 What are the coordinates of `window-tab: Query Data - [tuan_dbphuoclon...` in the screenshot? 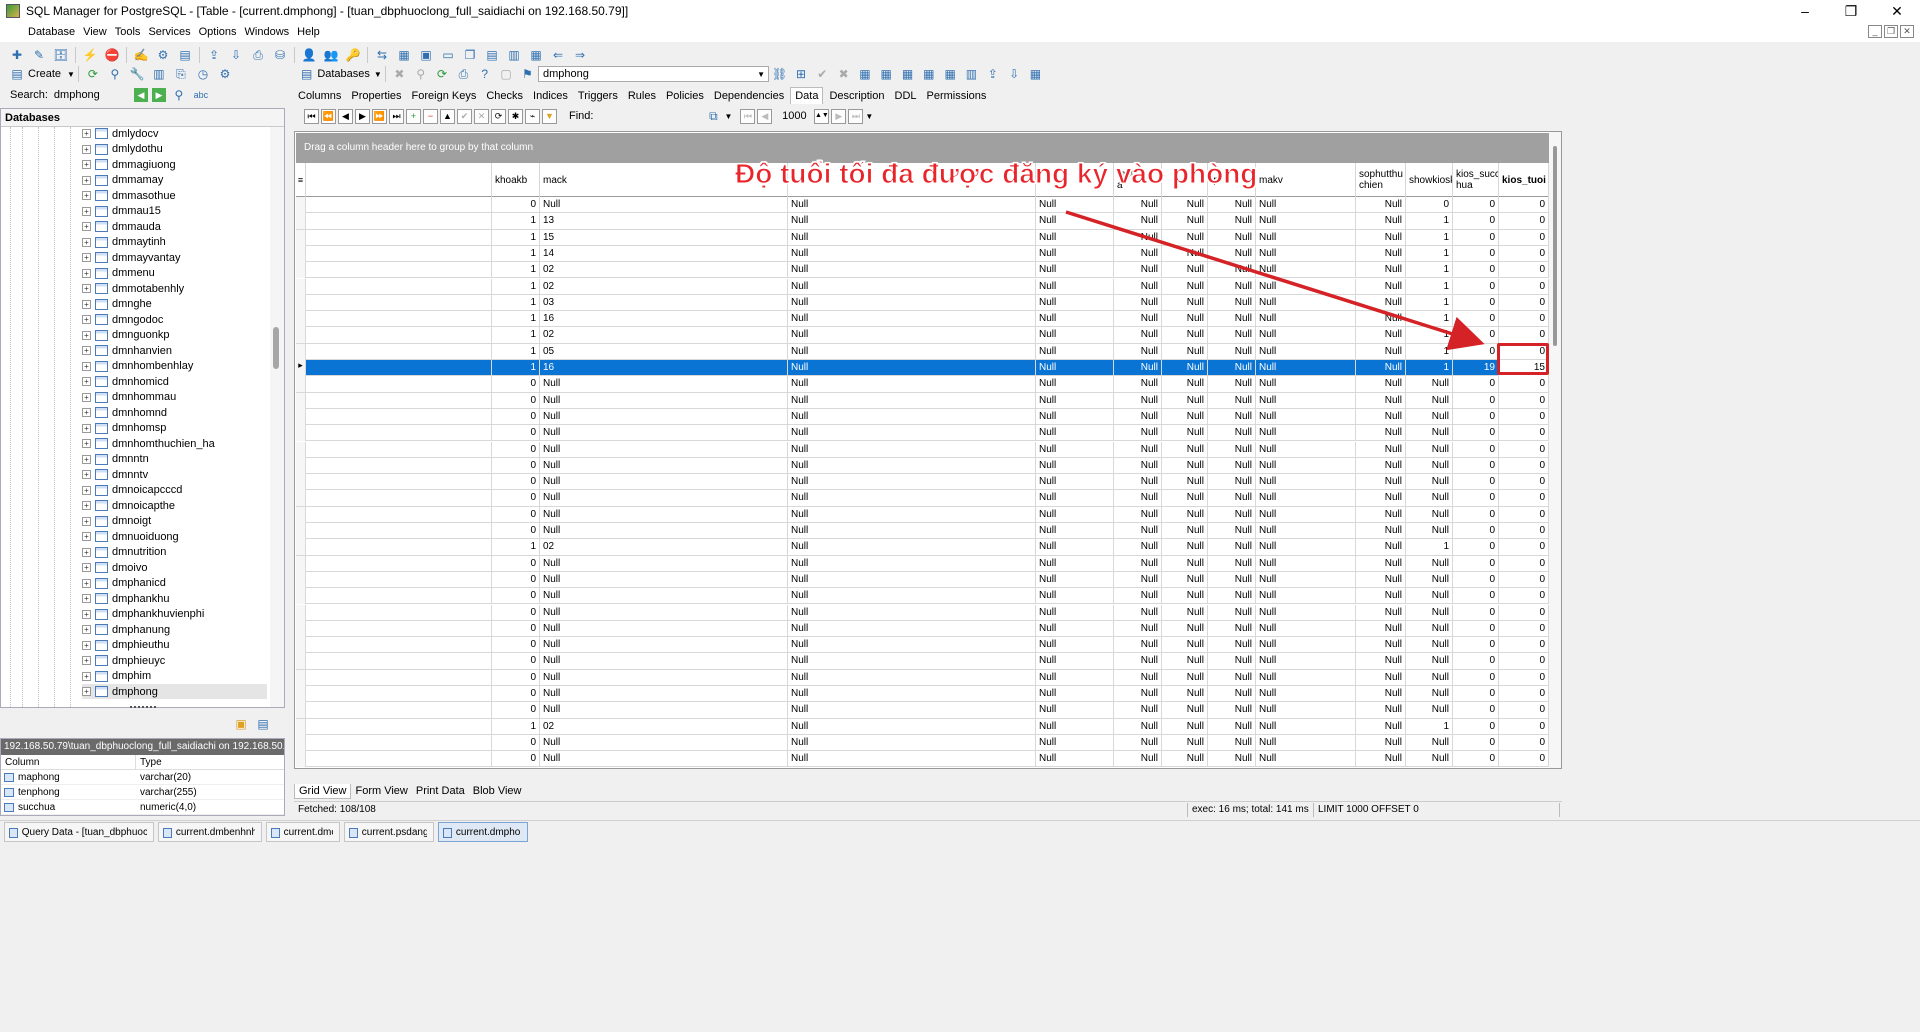 It's located at (79, 831).